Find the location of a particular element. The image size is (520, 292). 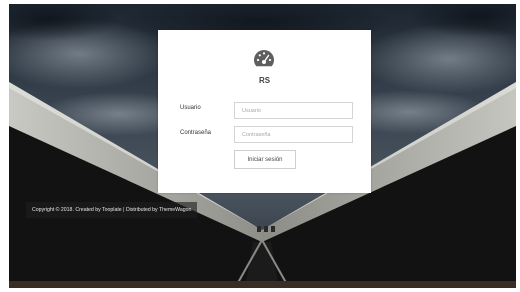

brand-name: RS is located at coordinates (264, 80).